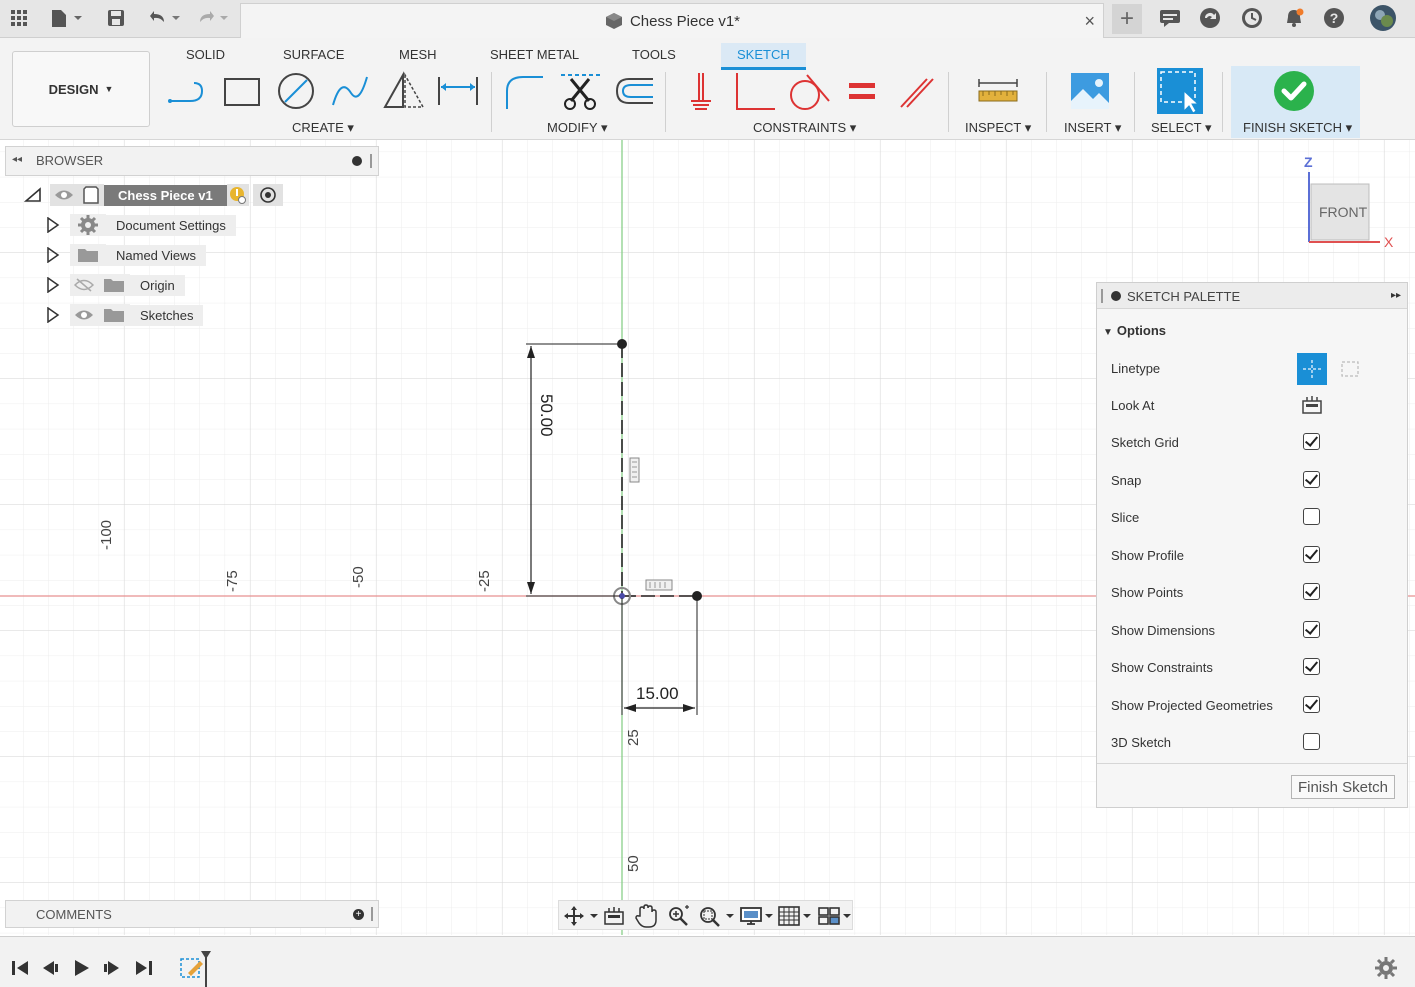 The height and width of the screenshot is (987, 1415). I want to click on eye-icon, so click(84, 315).